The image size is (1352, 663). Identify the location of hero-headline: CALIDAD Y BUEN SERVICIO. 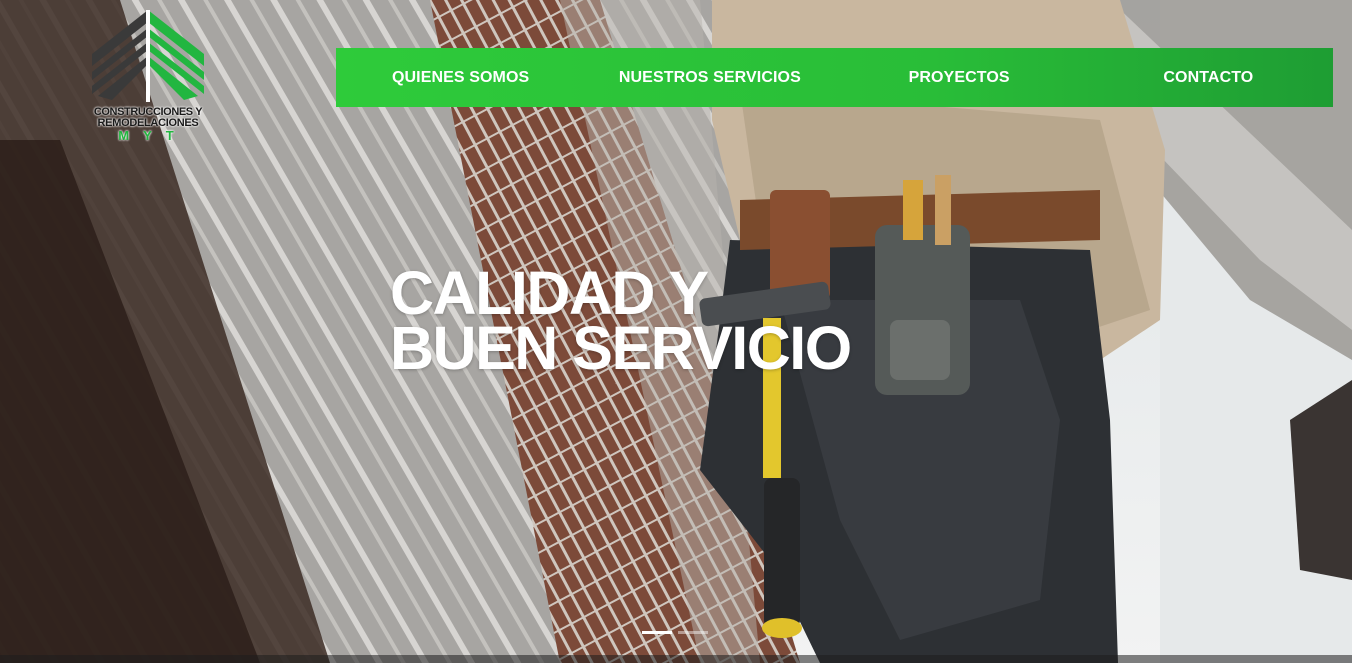
(670, 320).